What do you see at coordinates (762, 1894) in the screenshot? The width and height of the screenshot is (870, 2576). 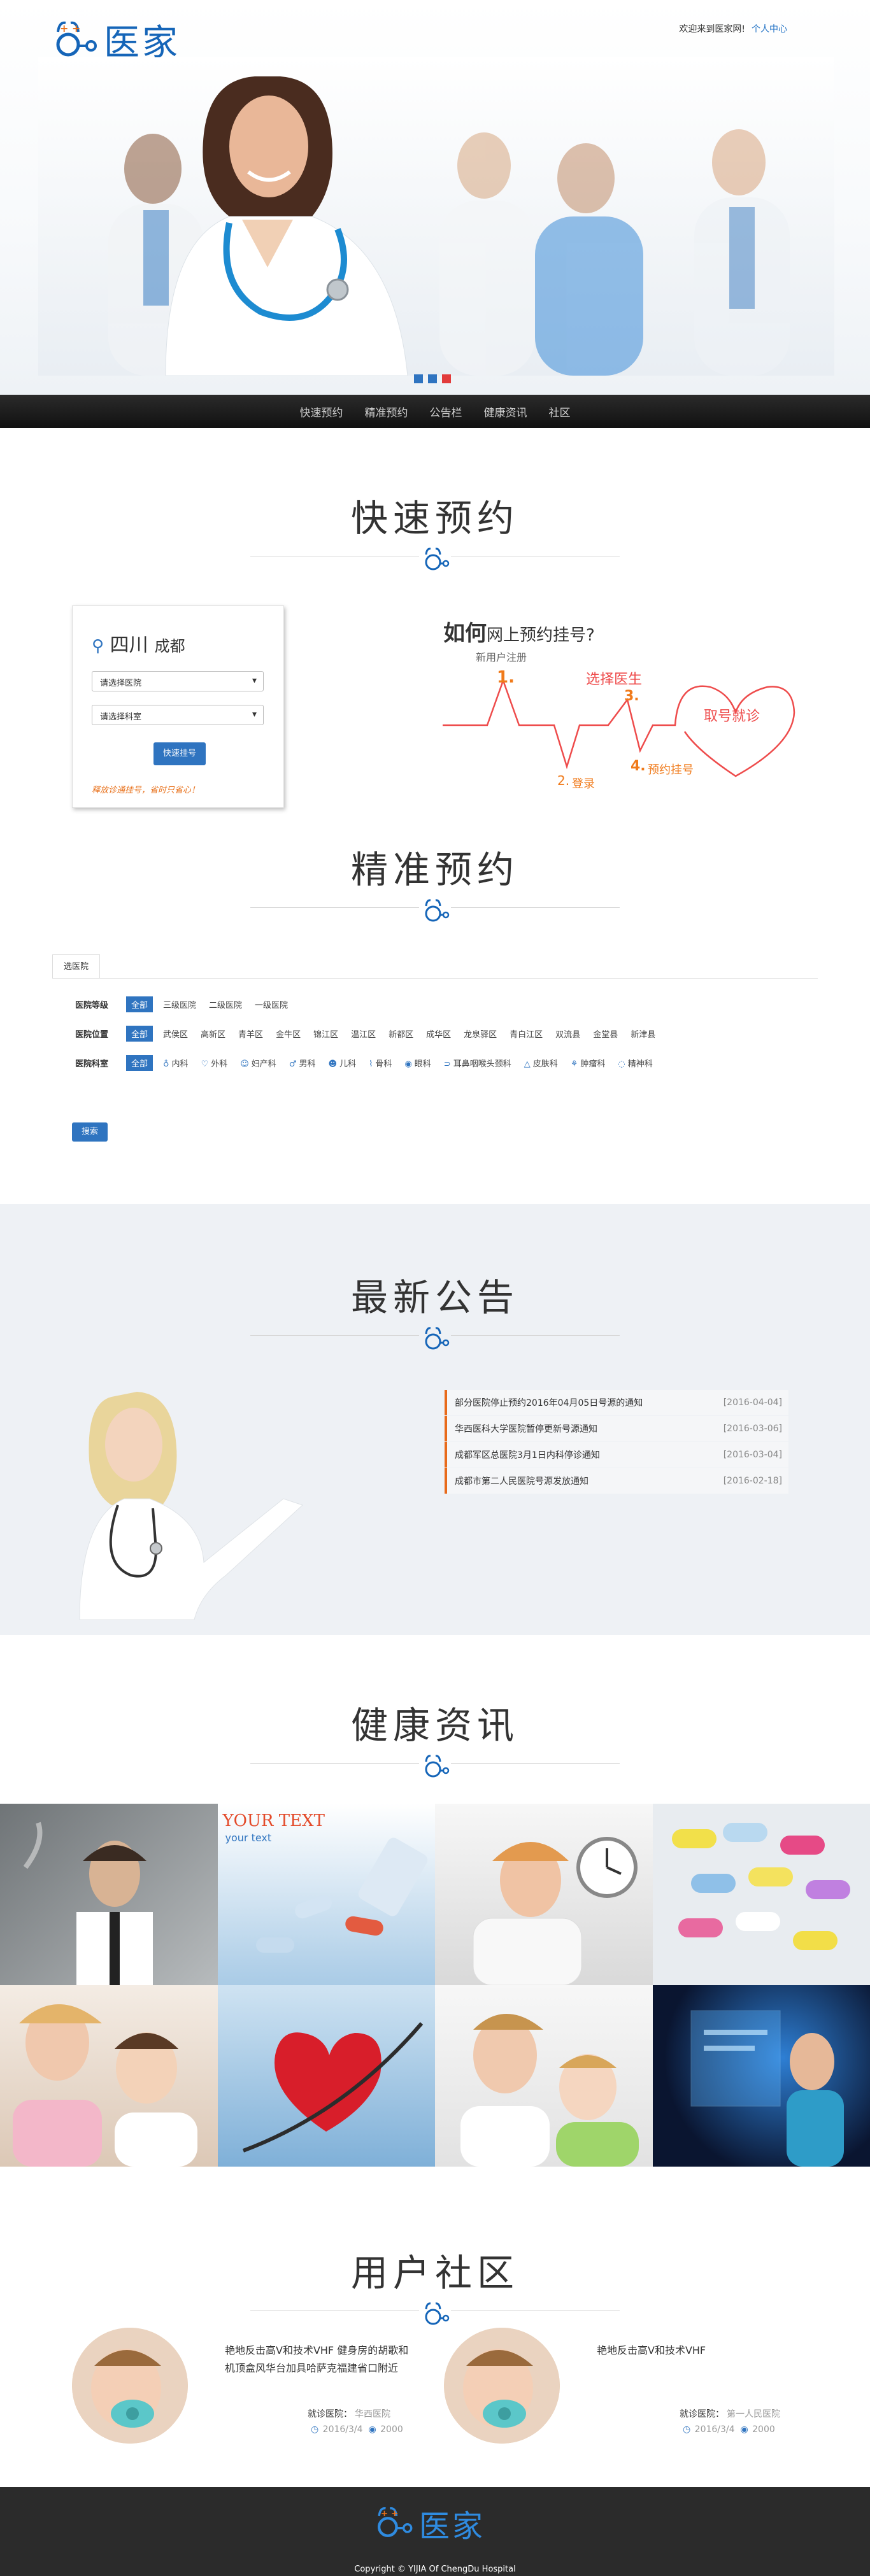 I see `news-tile-capsules` at bounding box center [762, 1894].